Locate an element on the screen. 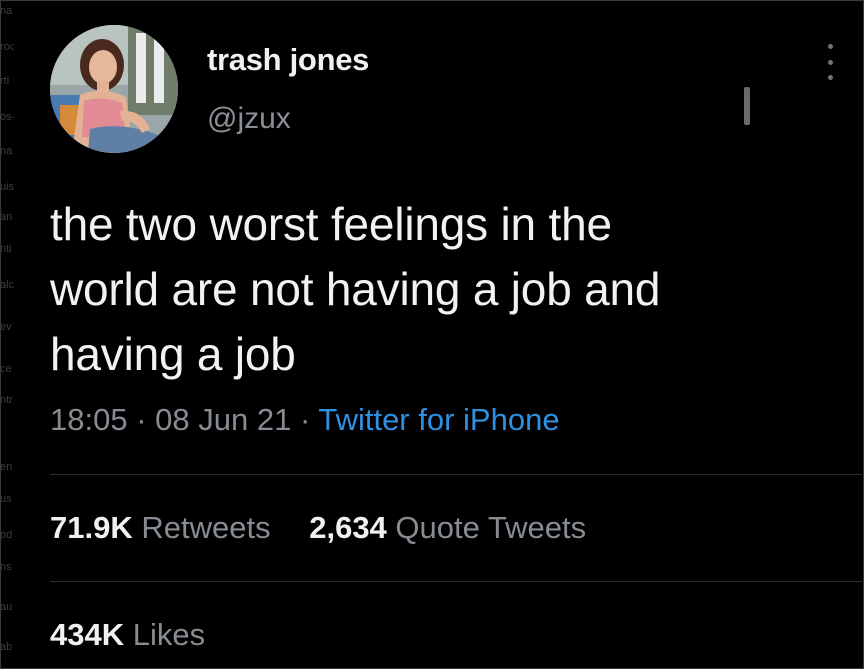 This screenshot has height=669, width=864. edge-fragment: rti is located at coordinates (5, 81).